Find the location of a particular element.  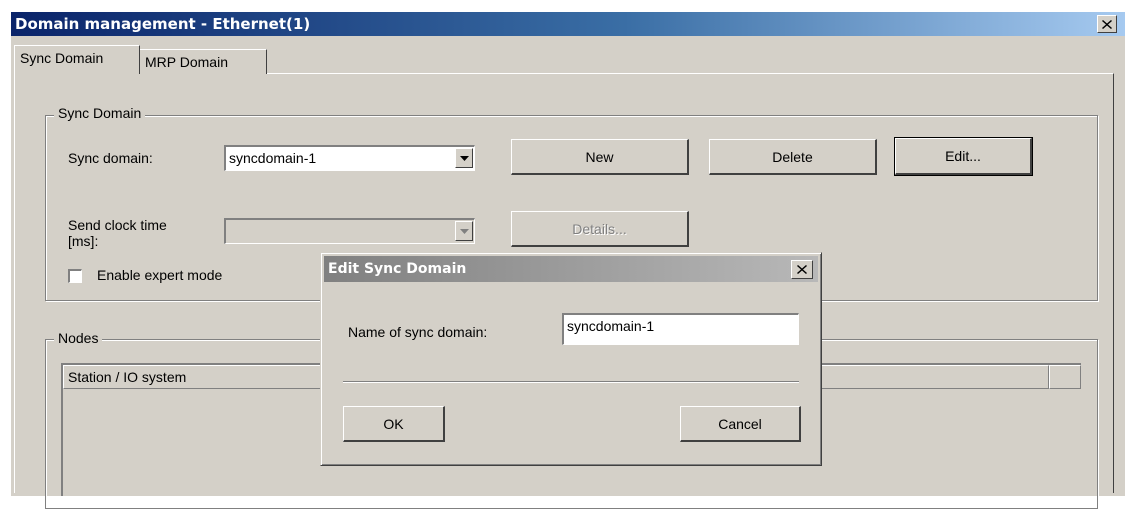

send-clock-dropdown-button is located at coordinates (464, 231).